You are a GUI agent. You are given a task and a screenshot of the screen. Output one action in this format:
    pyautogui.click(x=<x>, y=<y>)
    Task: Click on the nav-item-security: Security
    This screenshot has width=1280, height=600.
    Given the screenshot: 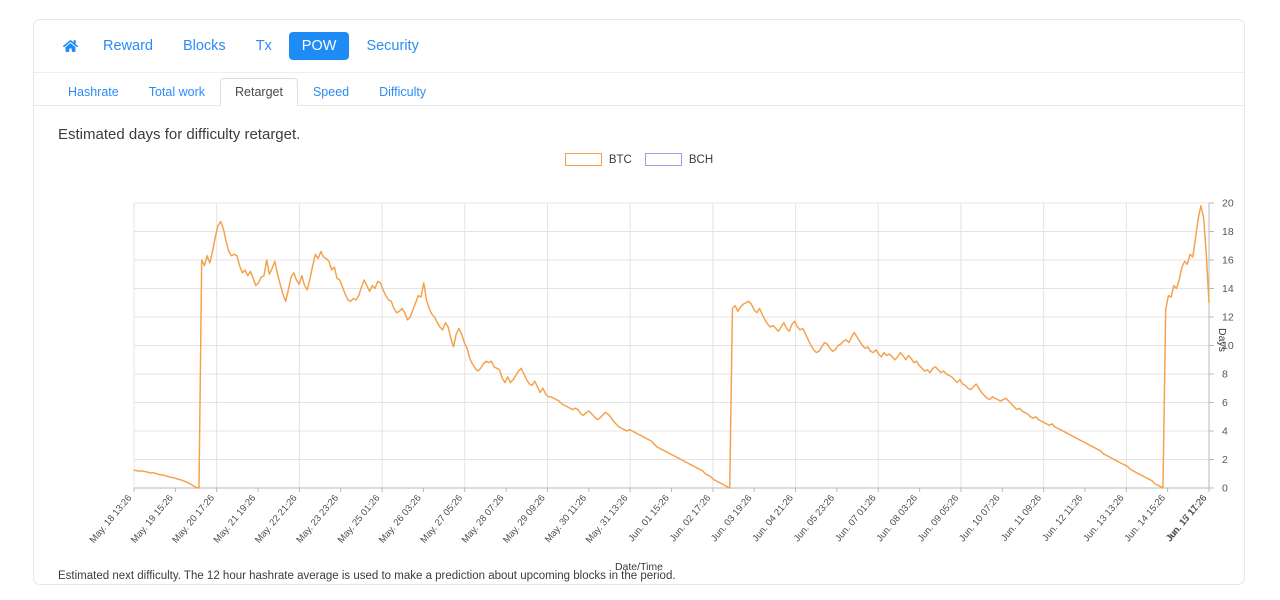 What is the action you would take?
    pyautogui.click(x=392, y=46)
    